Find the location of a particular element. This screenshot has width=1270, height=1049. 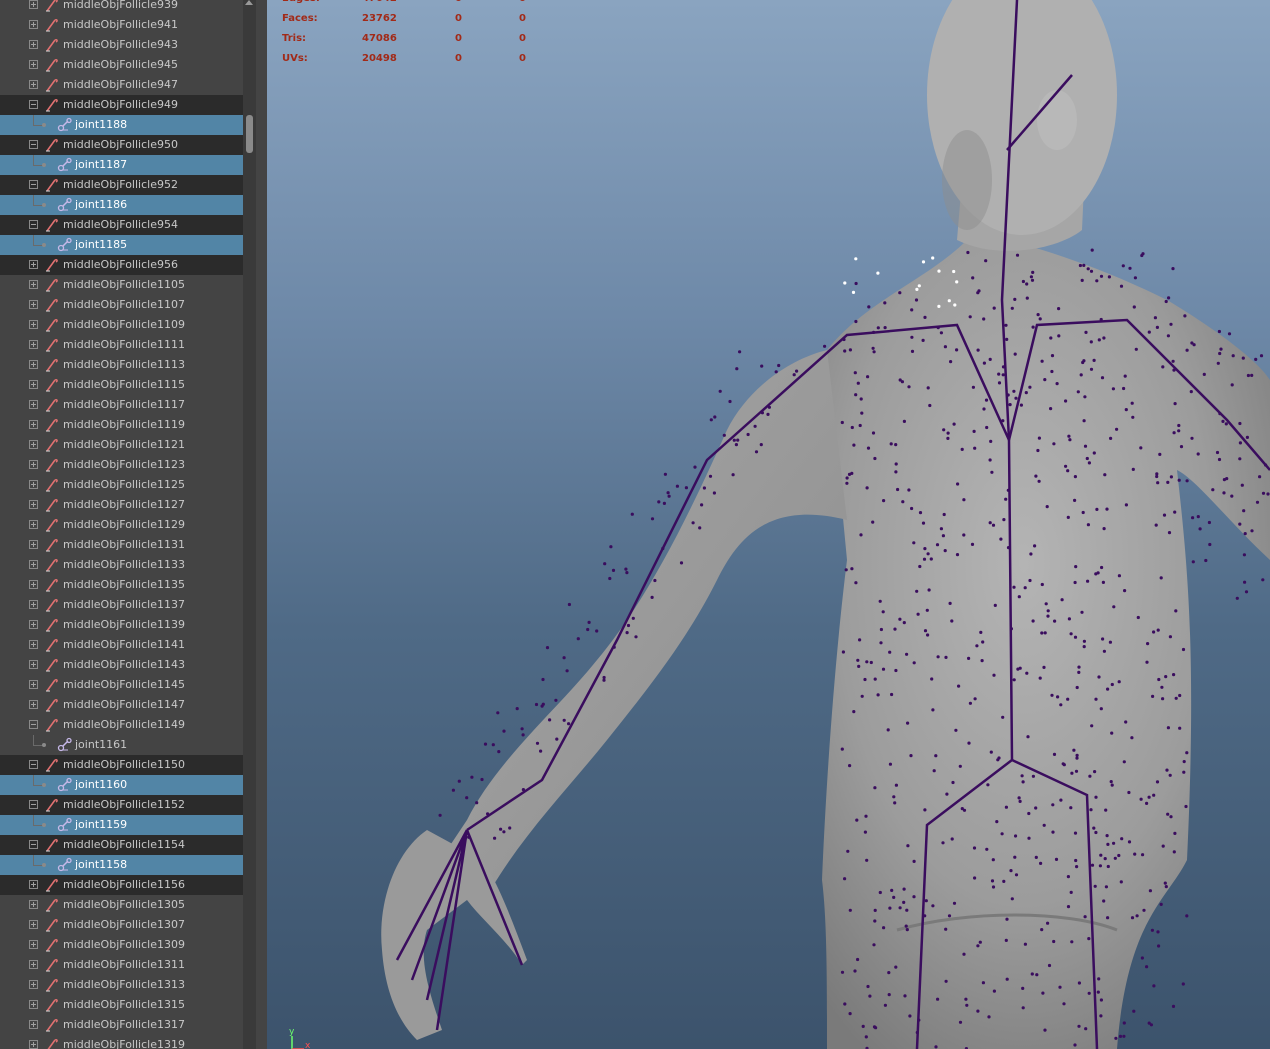

outliner-follicle-row: middleObjFollicle1127 is located at coordinates (121, 505).